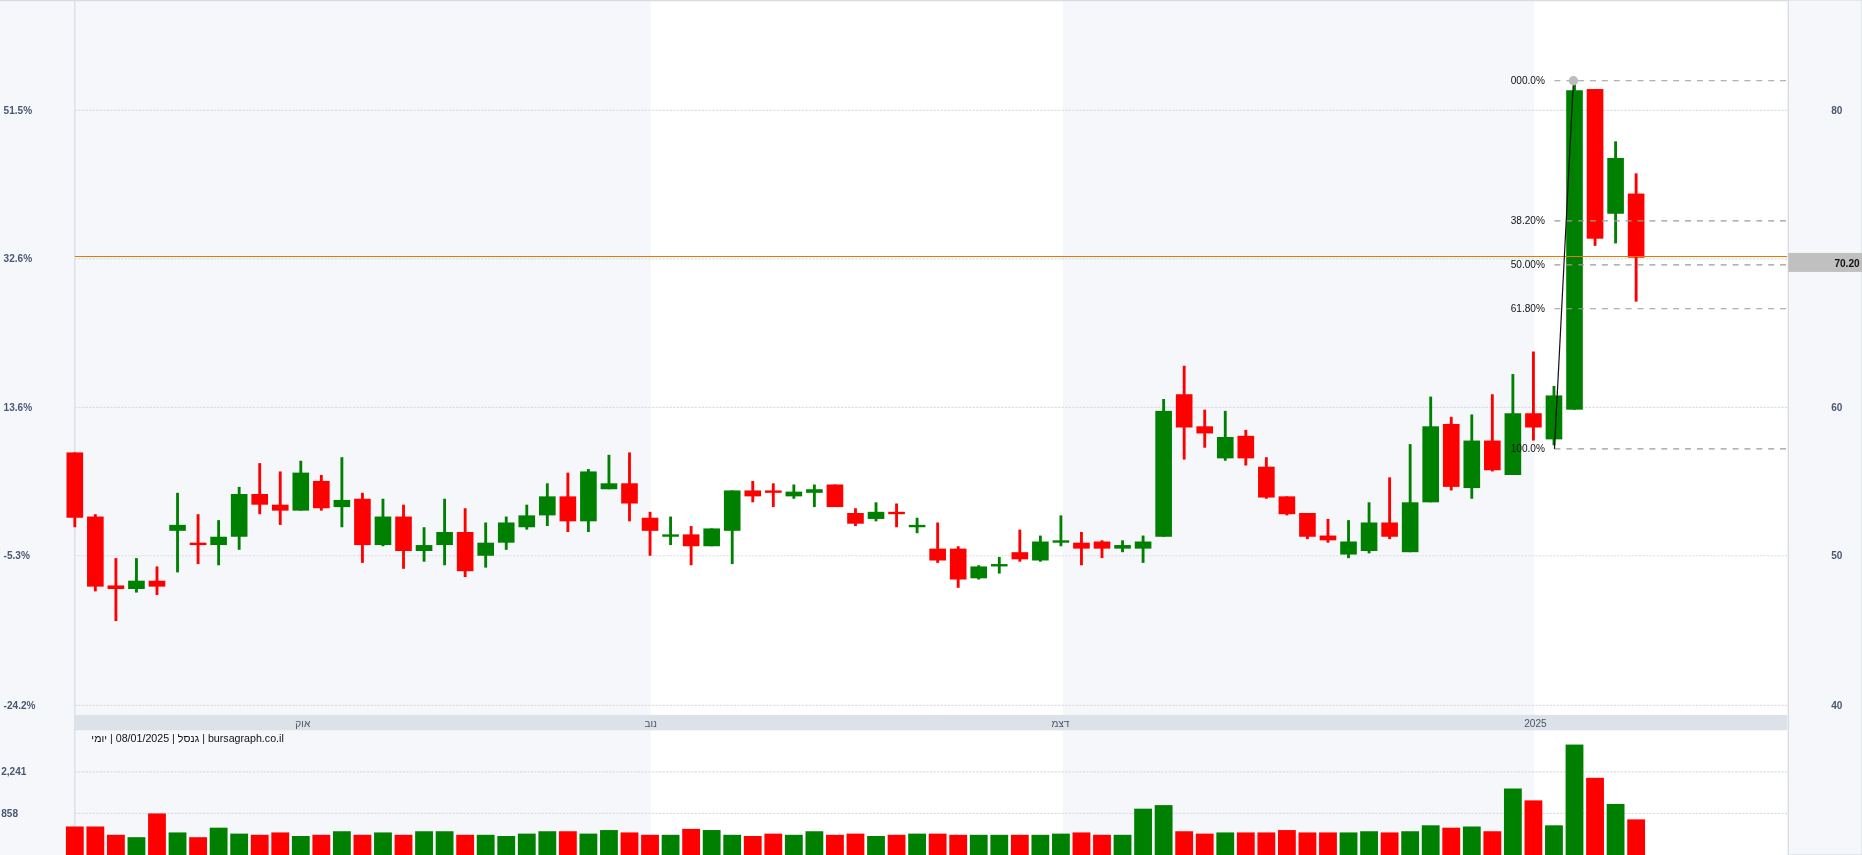 This screenshot has width=1862, height=855. I want to click on time-axis-label: אוק, so click(303, 723).